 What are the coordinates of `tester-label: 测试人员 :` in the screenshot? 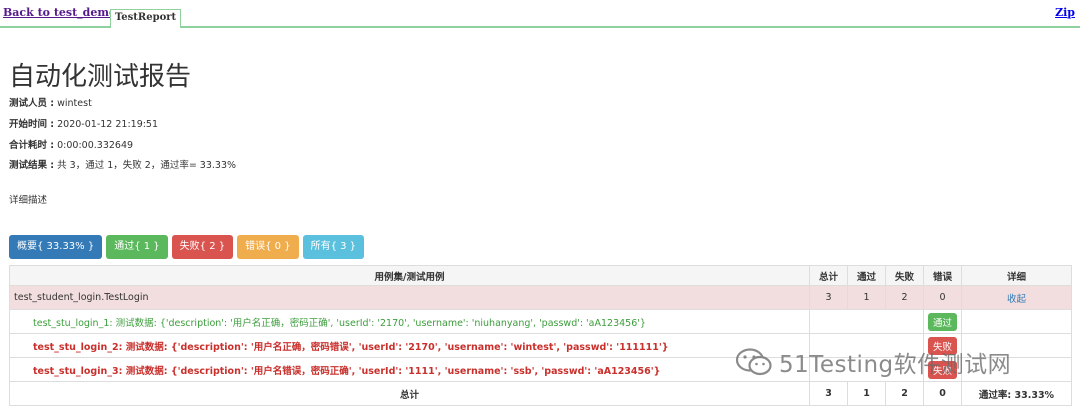 It's located at (32, 103).